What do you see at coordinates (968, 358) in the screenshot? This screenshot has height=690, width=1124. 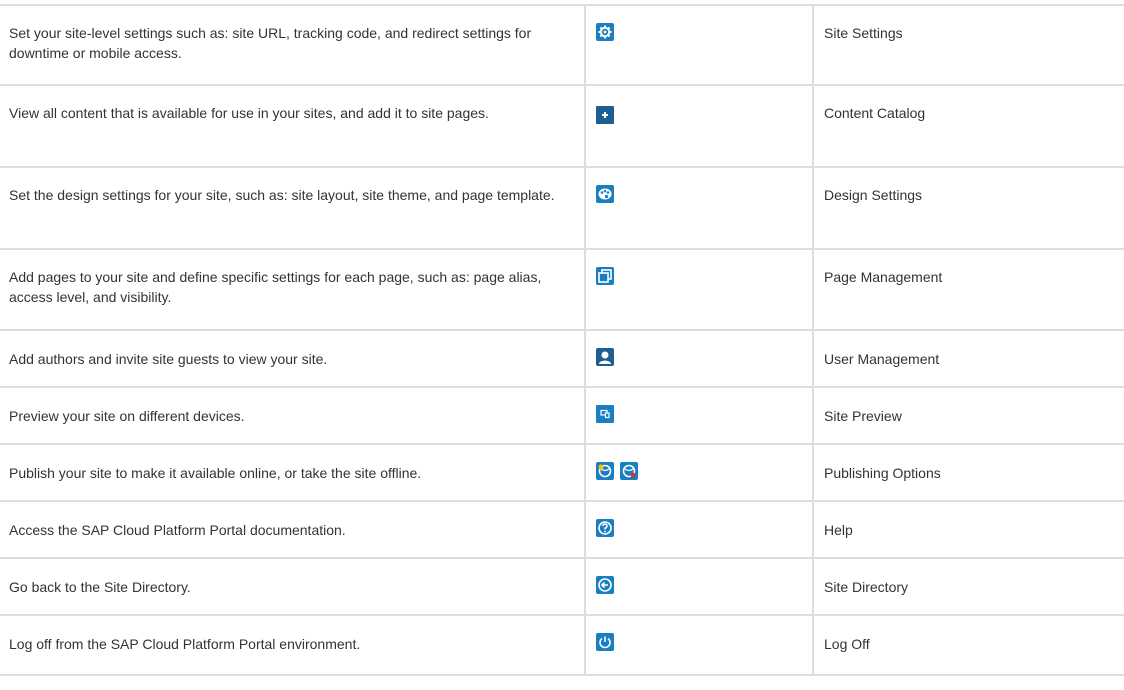 I see `tool-name-cell: User Management` at bounding box center [968, 358].